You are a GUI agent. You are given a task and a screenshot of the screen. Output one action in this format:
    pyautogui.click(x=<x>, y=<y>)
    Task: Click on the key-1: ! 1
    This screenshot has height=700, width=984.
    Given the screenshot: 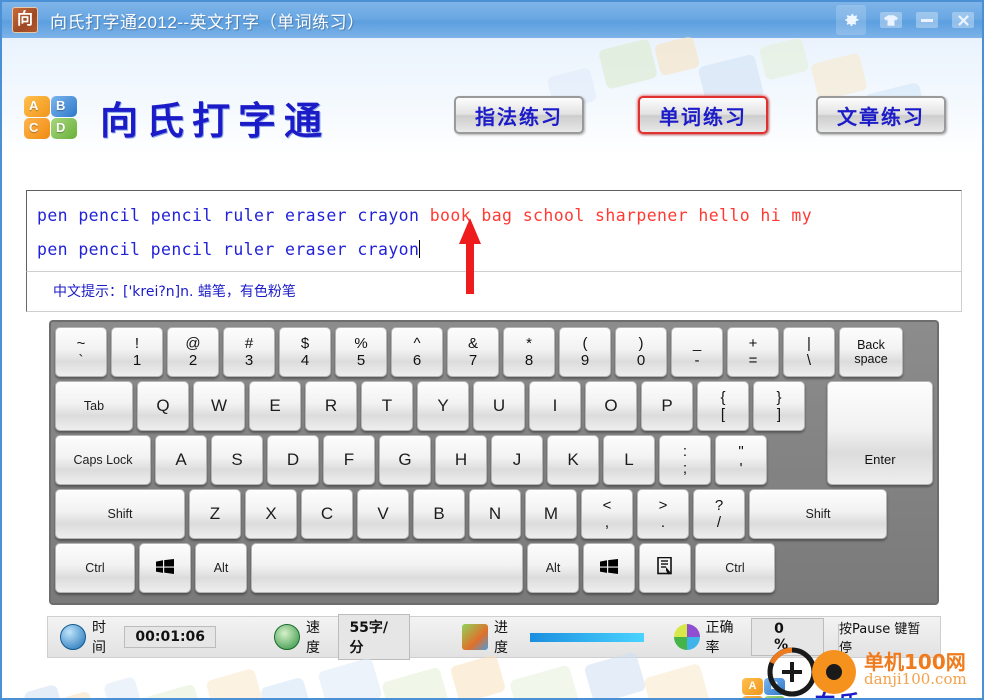 What is the action you would take?
    pyautogui.click(x=137, y=352)
    